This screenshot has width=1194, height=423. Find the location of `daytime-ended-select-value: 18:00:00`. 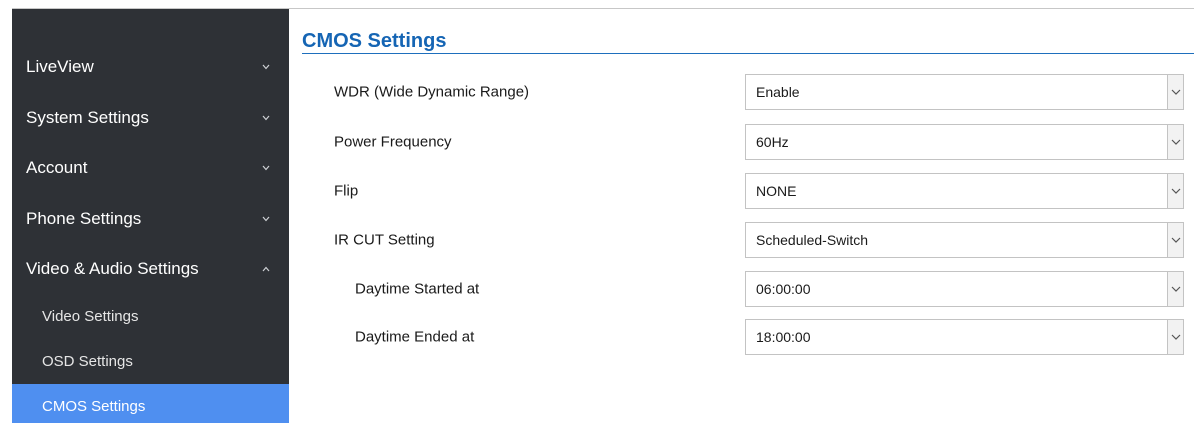

daytime-ended-select-value: 18:00:00 is located at coordinates (783, 337).